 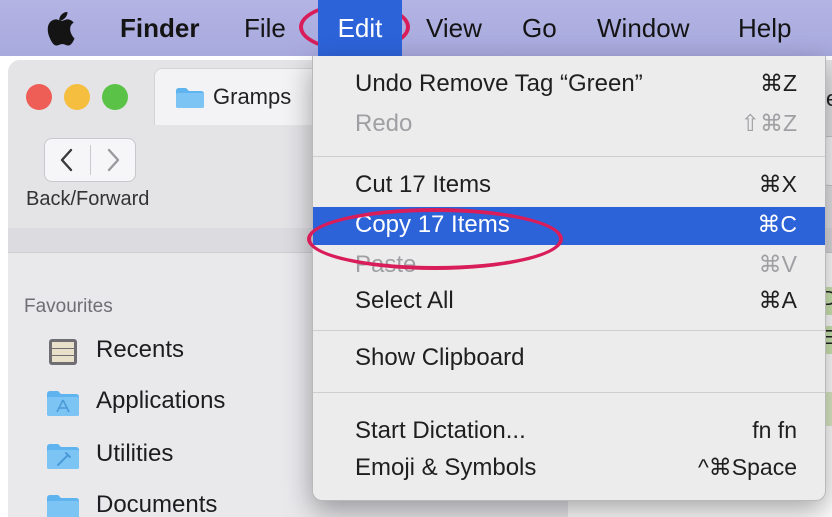 I want to click on tab-gramps: Gramps, so click(x=240, y=96).